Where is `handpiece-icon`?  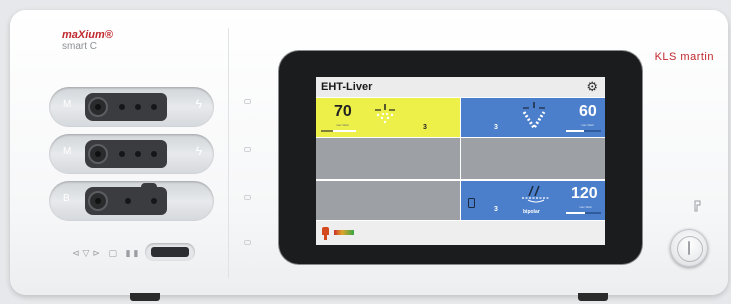
handpiece-icon is located at coordinates (471, 203).